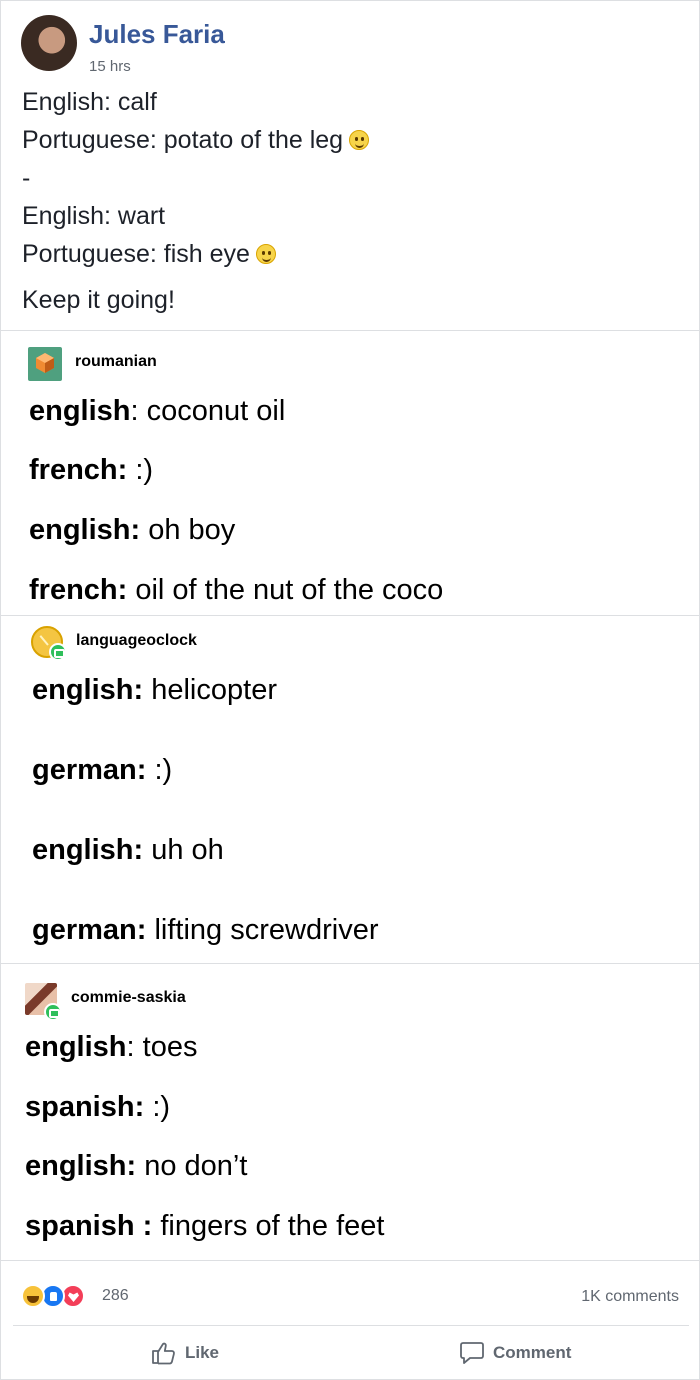 The height and width of the screenshot is (1380, 700). I want to click on post-text-line: English: calf, so click(89, 102).